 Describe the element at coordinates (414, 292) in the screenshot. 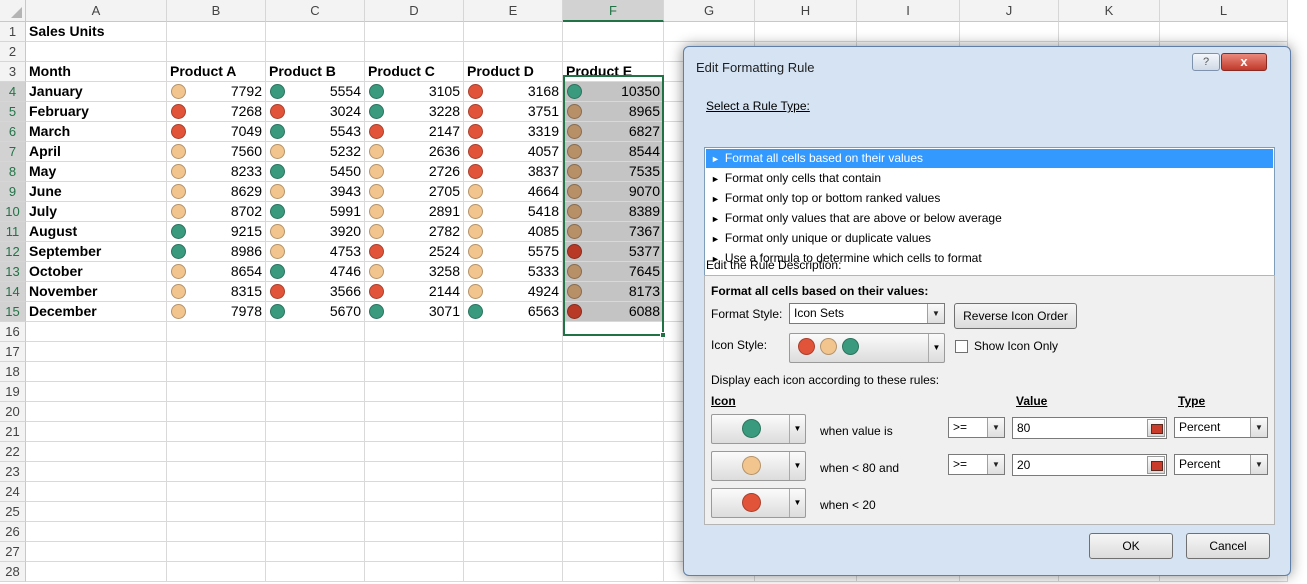

I see `value-cell: 2144` at that location.